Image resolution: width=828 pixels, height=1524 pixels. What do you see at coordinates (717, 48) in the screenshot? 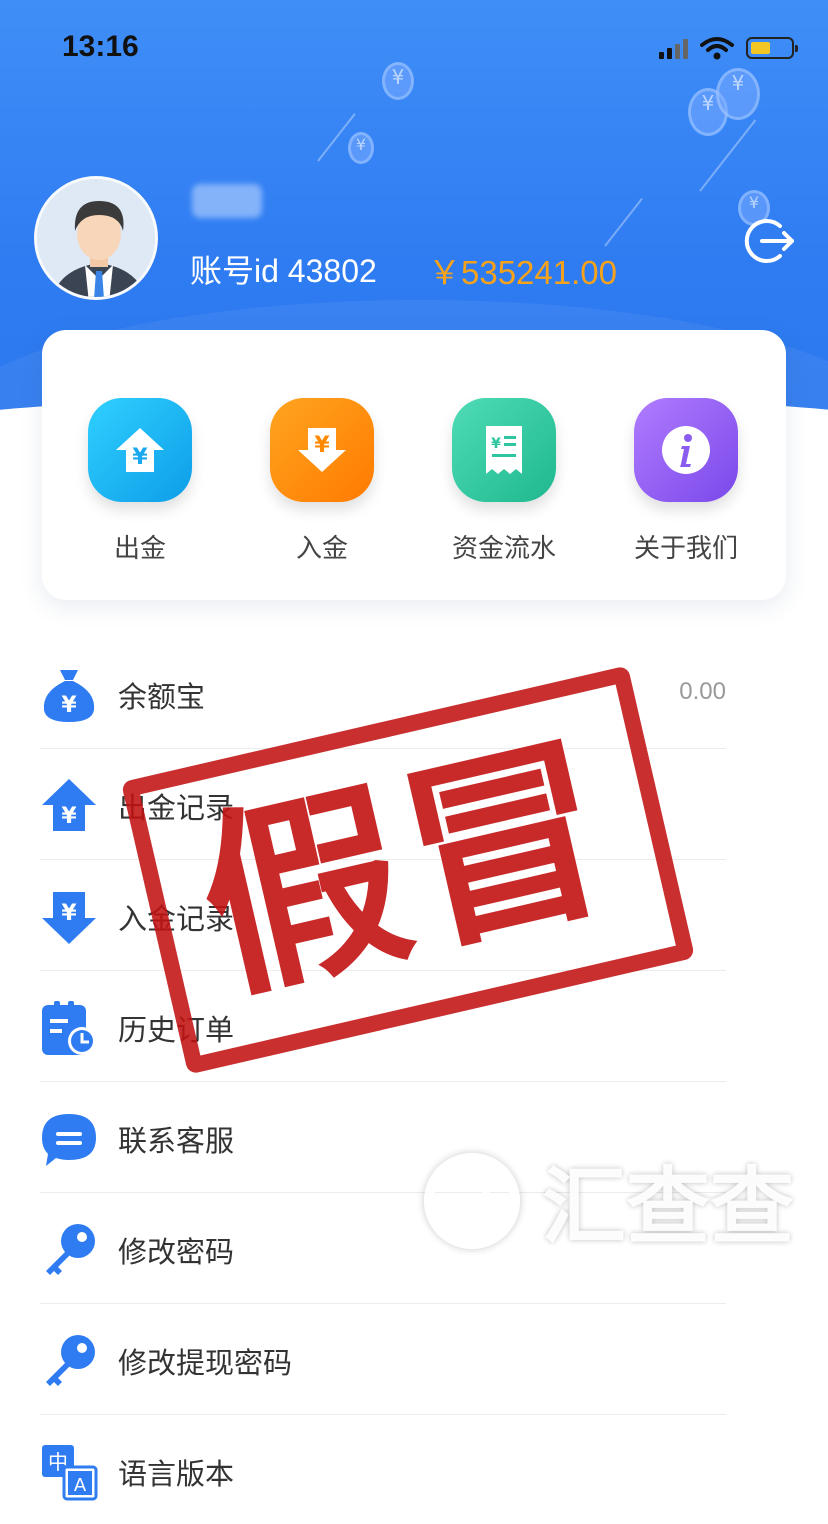
I see `wifi-icon` at bounding box center [717, 48].